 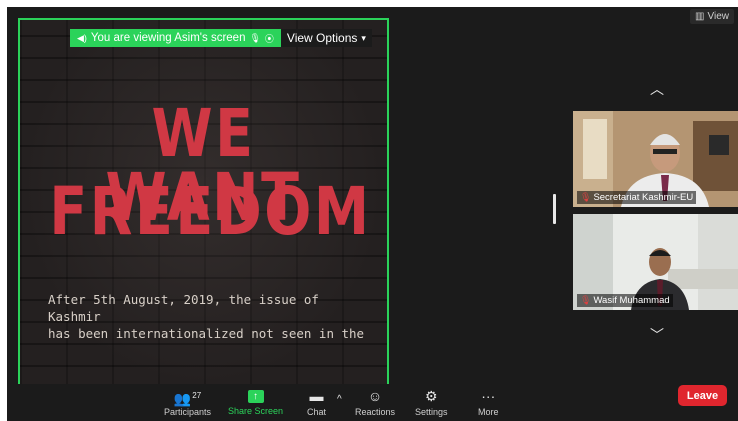 I want to click on share-screen-icon: ↑, so click(x=255, y=396).